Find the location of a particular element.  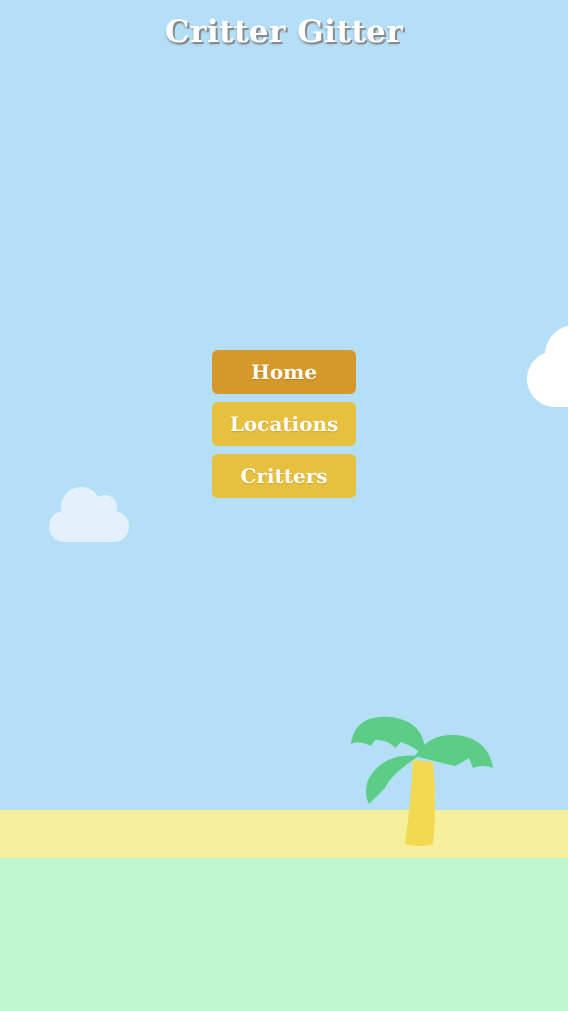

nav-critters-button: Critters is located at coordinates (284, 476).